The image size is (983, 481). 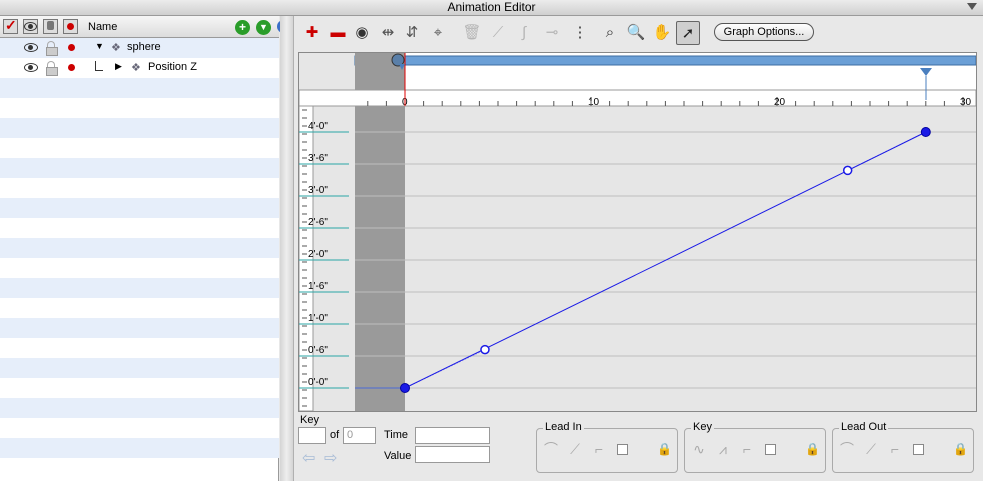 I want to click on smooth-key-icon: ∿, so click(x=699, y=449).